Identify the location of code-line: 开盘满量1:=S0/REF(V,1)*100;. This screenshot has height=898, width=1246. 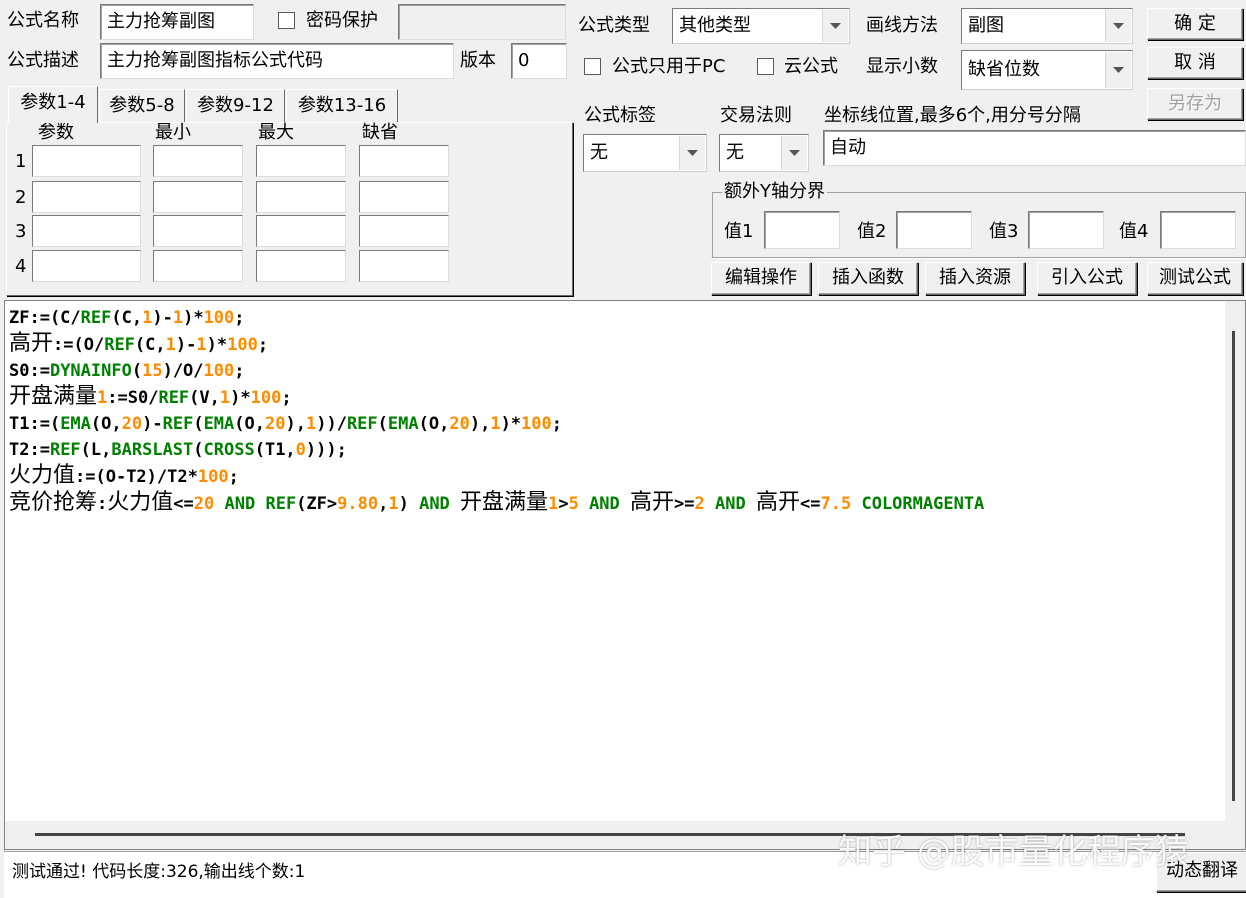
(496, 397).